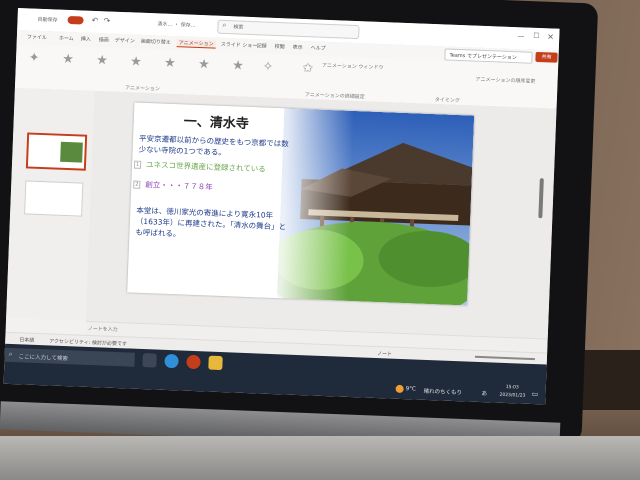 This screenshot has height=480, width=640. Describe the element at coordinates (239, 45) in the screenshot. I see `tab-slideshow: スライド ショー` at that location.